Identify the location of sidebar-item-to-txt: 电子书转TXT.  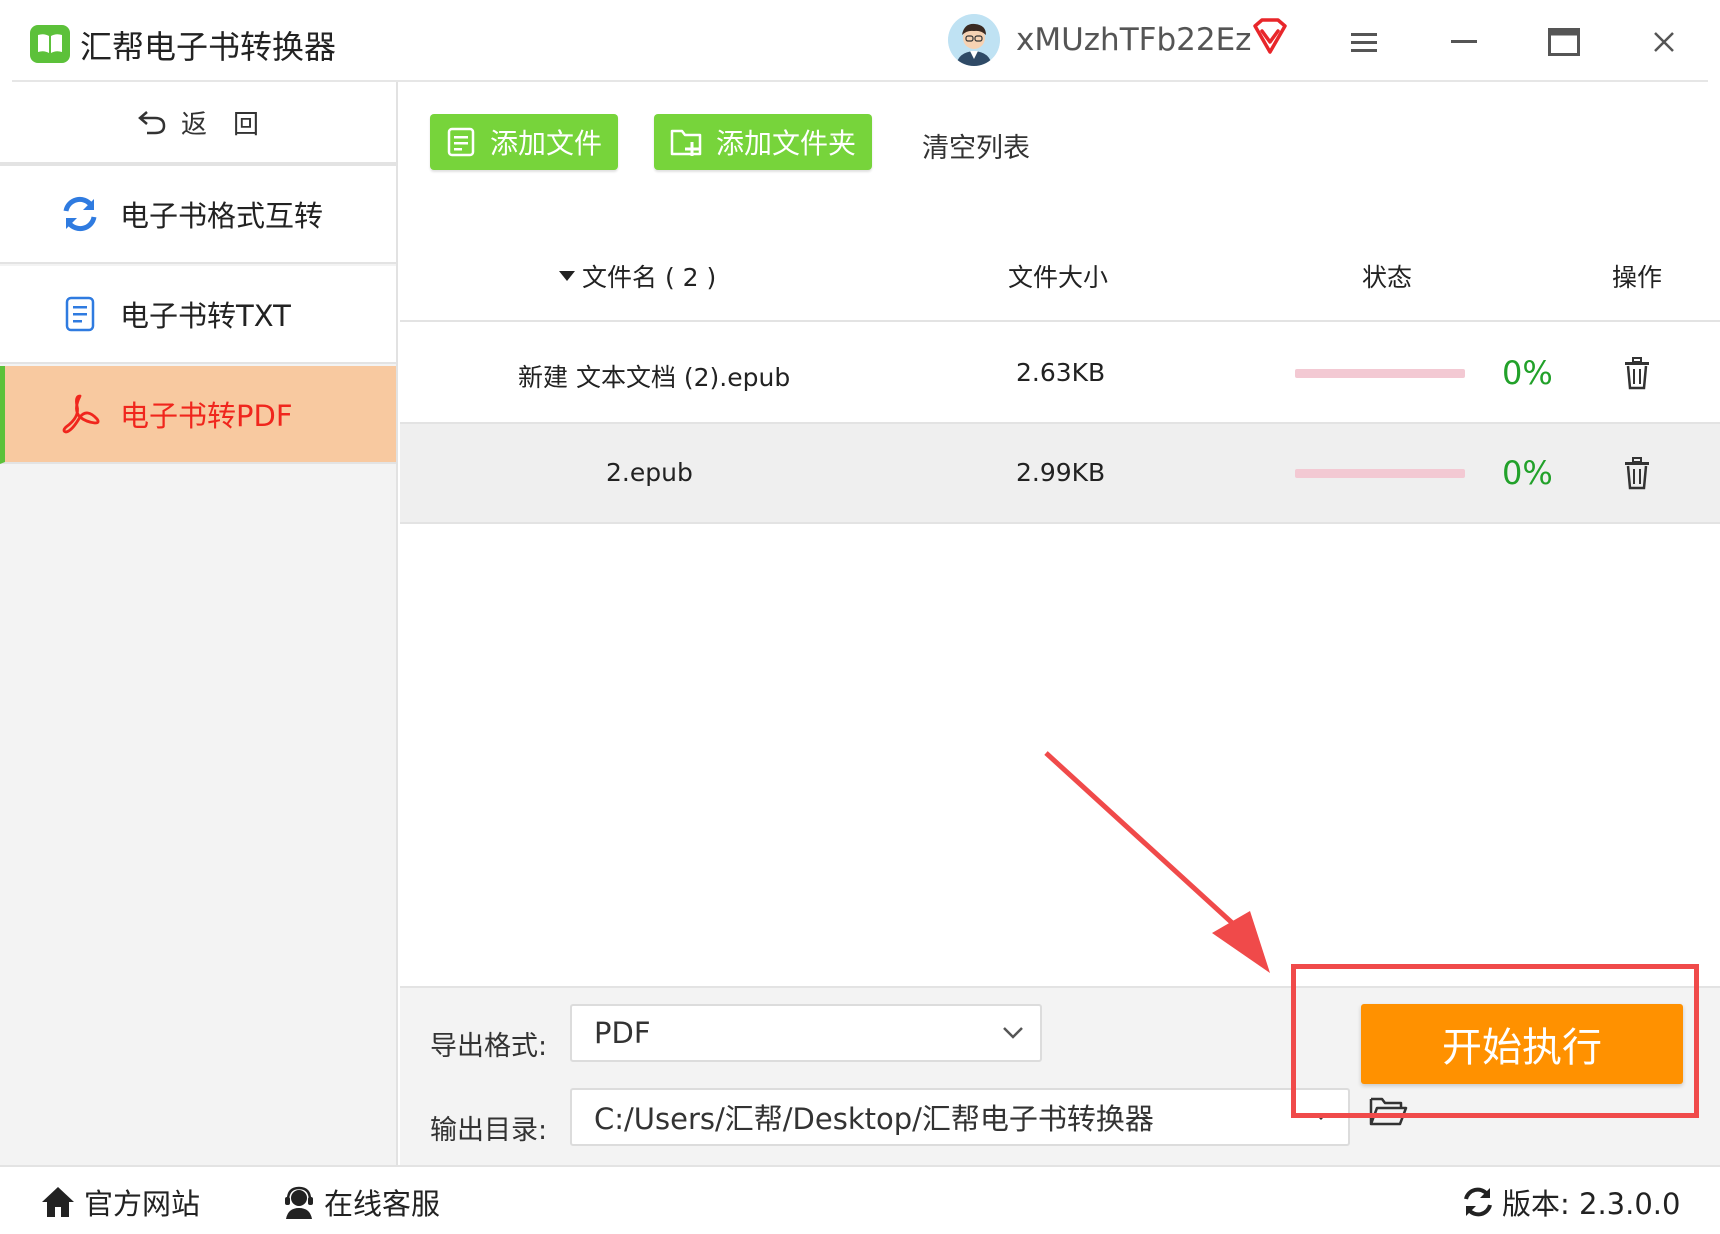
(198, 315).